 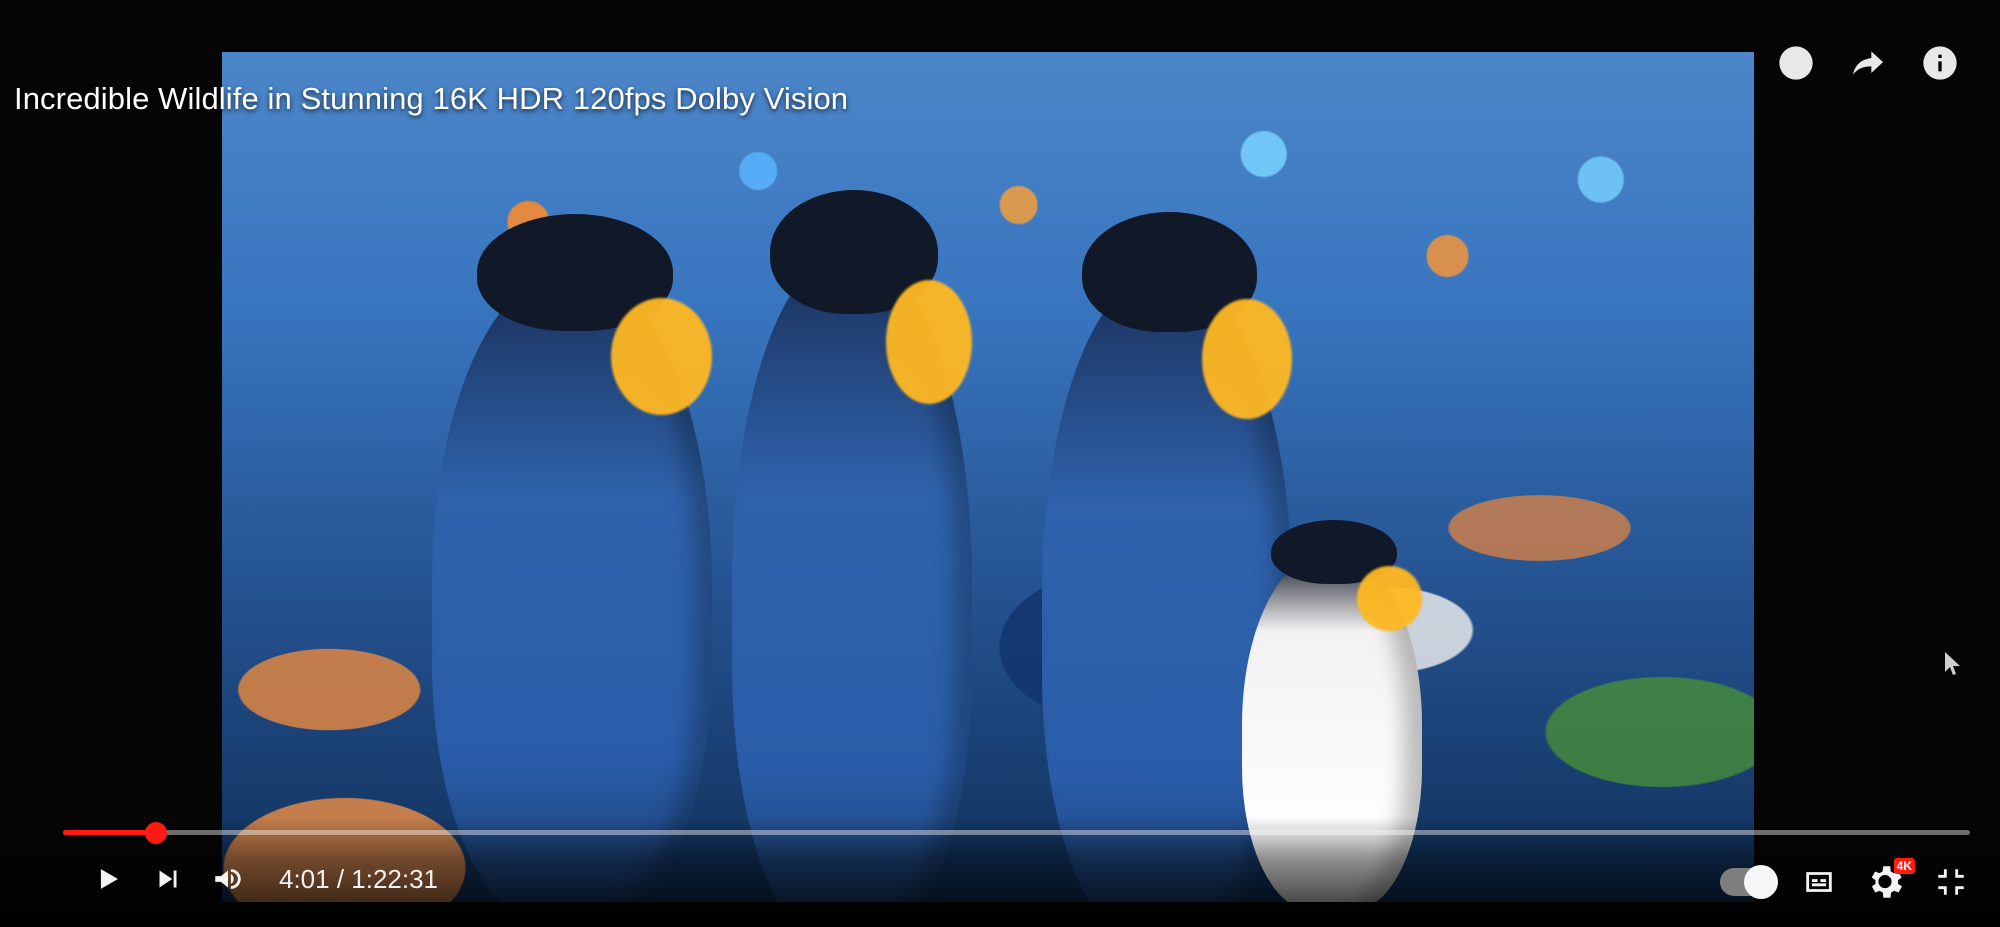 What do you see at coordinates (1889, 880) in the screenshot?
I see `settings-icon: 4K` at bounding box center [1889, 880].